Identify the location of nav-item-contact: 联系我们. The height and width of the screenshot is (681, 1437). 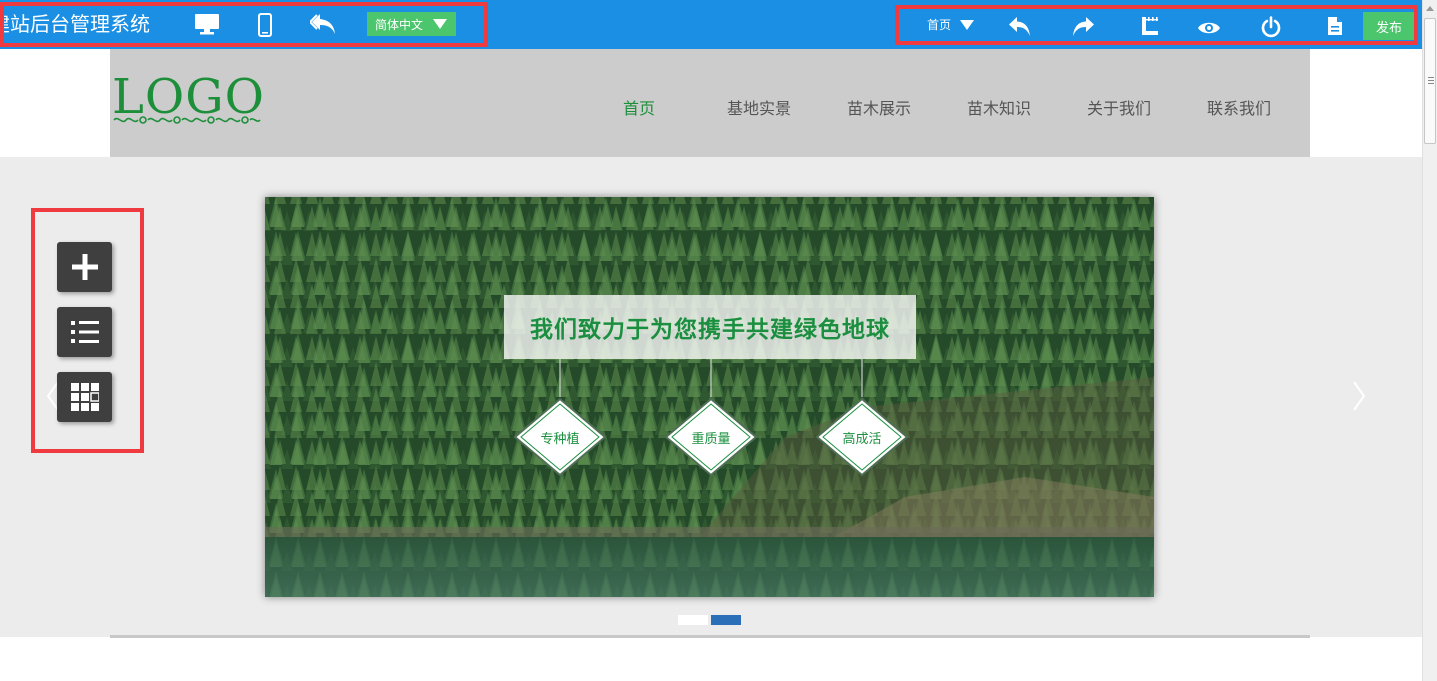
(1239, 107).